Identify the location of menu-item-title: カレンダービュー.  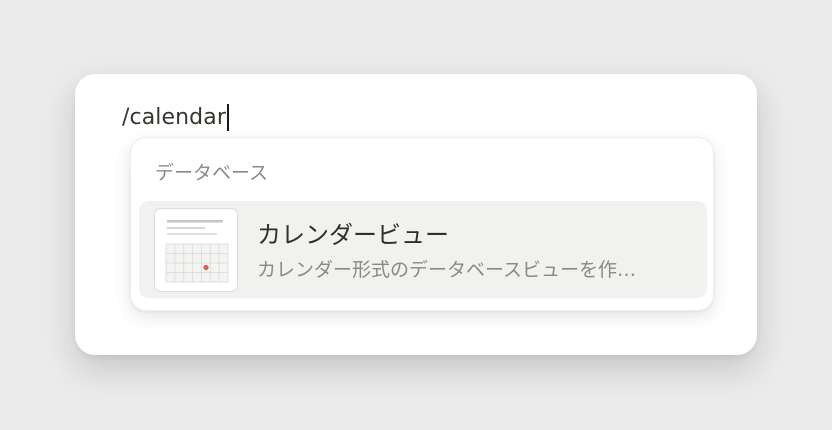
(353, 235).